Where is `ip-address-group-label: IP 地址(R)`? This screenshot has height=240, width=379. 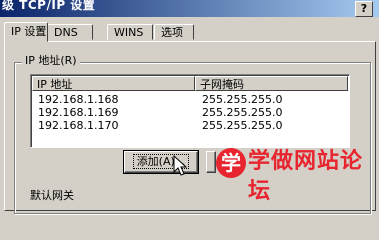
ip-address-group-label: IP 地址(R) is located at coordinates (51, 61).